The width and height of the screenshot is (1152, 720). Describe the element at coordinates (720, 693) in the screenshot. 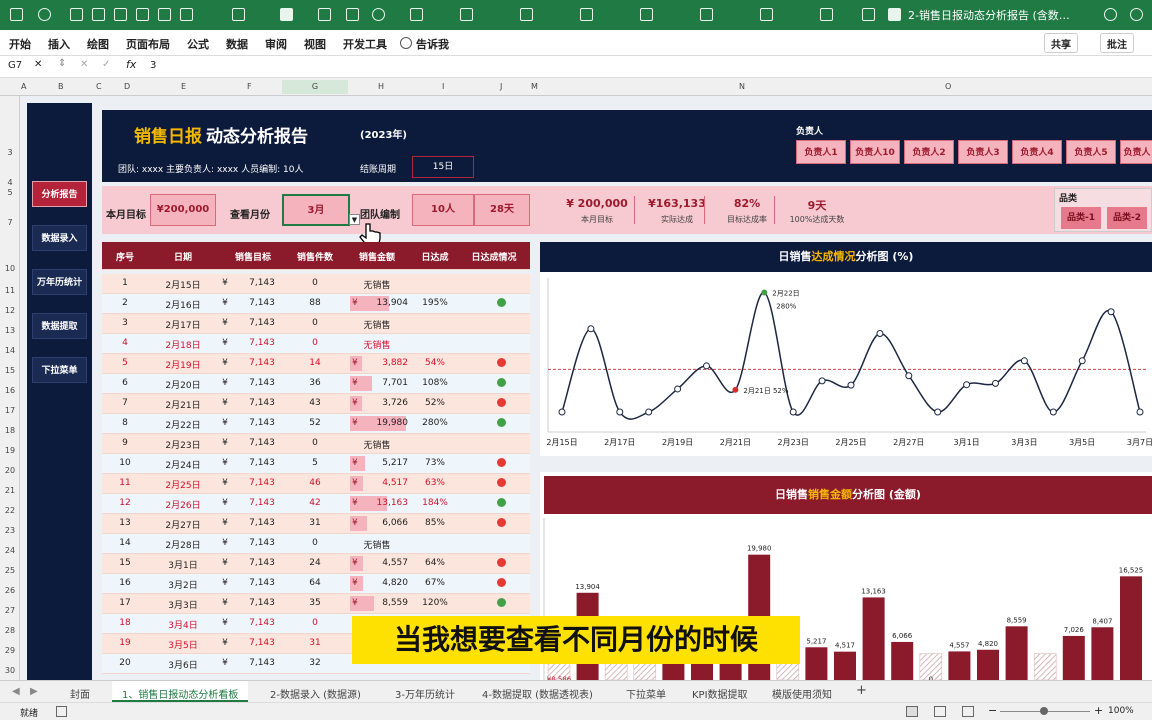

I see `sheet-tab: KPI数据提取` at that location.